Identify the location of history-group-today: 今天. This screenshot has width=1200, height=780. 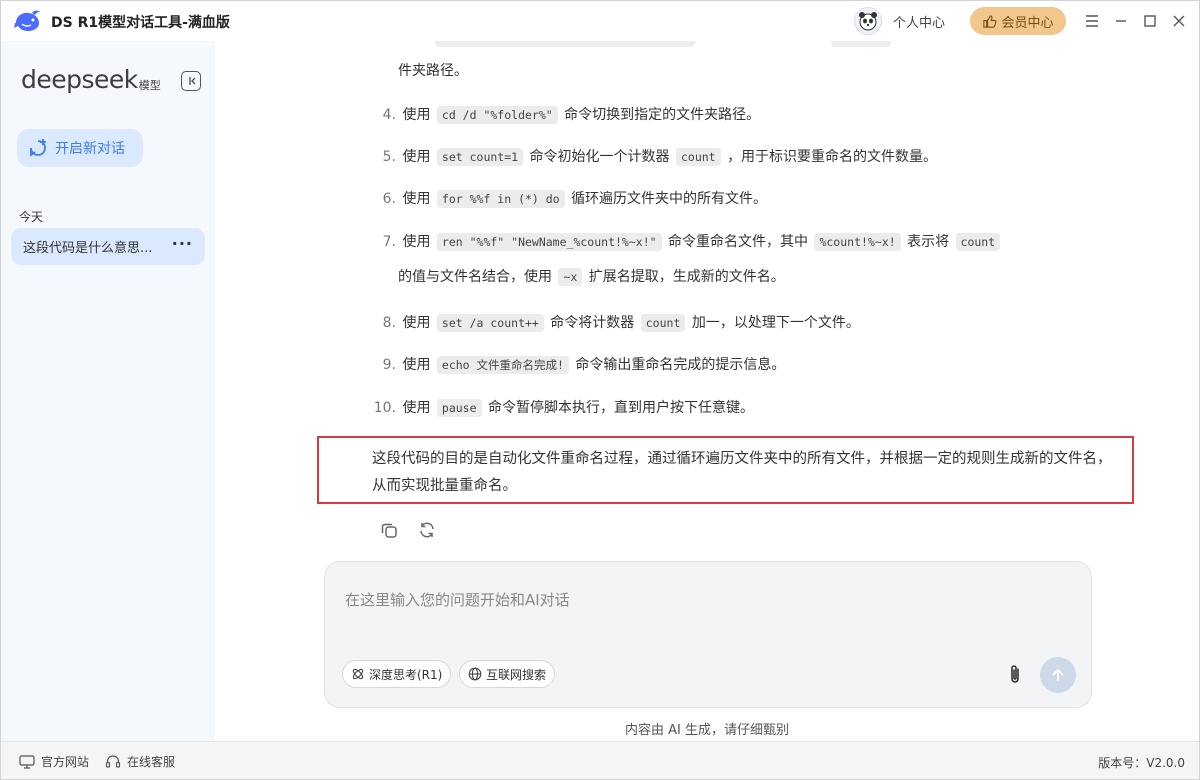
(31, 217).